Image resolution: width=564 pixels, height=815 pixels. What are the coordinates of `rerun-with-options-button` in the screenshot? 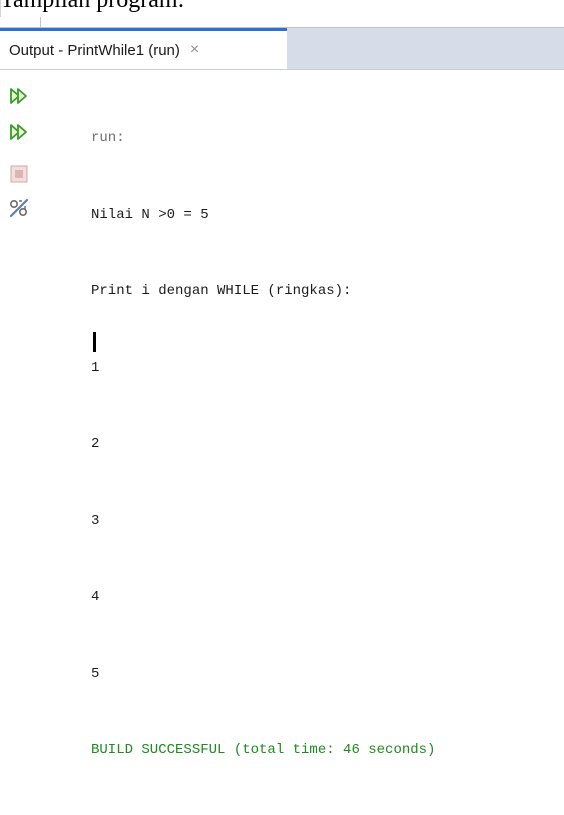 It's located at (19, 132).